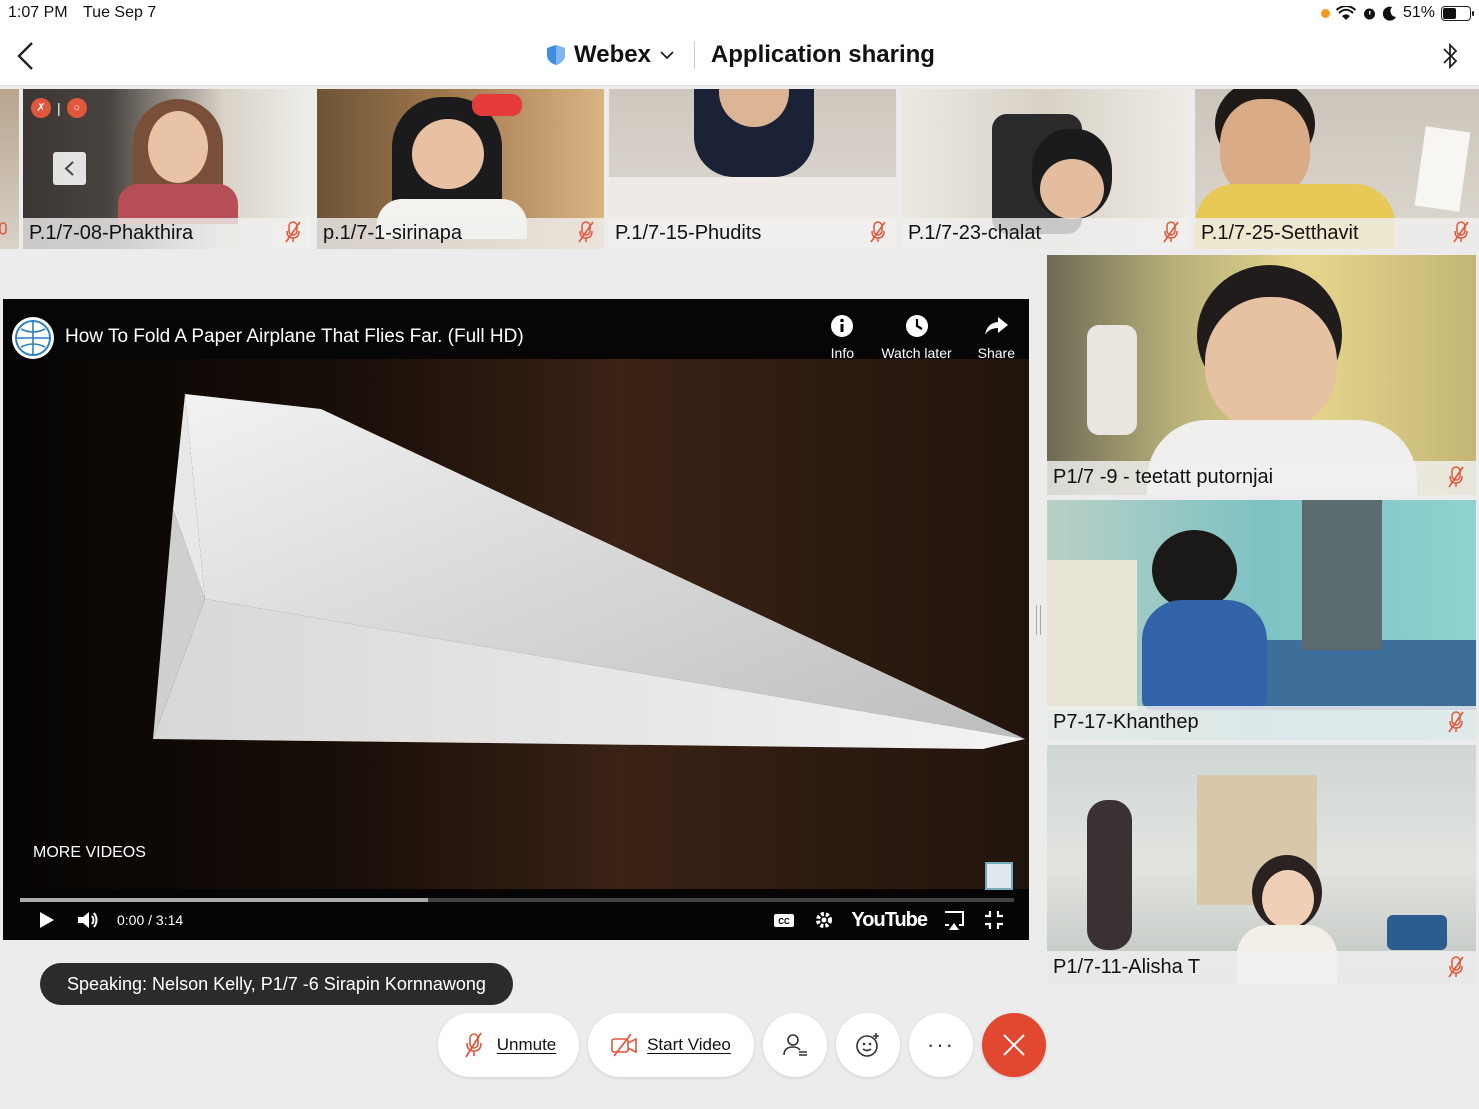 The height and width of the screenshot is (1109, 1479). Describe the element at coordinates (556, 55) in the screenshot. I see `shield-icon` at that location.